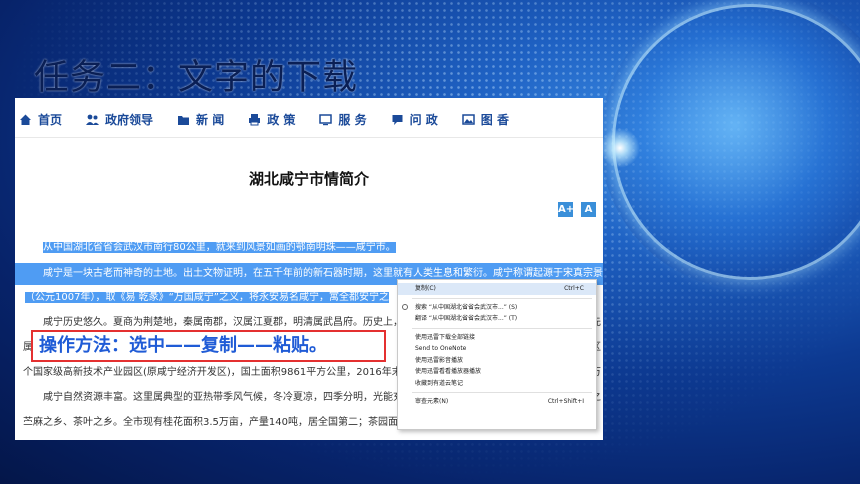 Image resolution: width=860 pixels, height=484 pixels. What do you see at coordinates (405, 306) in the screenshot?
I see `search-icon` at bounding box center [405, 306].